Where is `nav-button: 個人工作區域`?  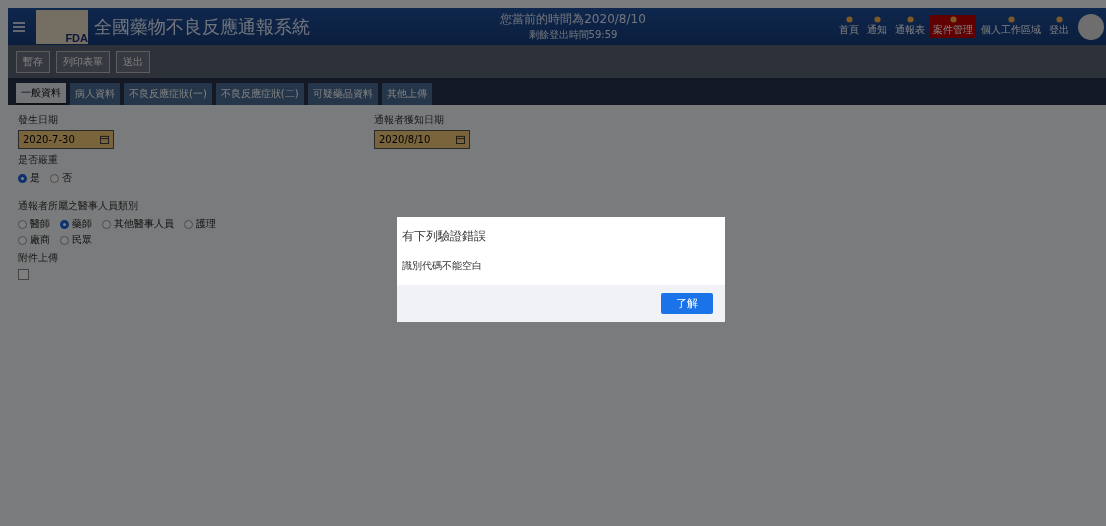
nav-button: 個人工作區域 is located at coordinates (1011, 26).